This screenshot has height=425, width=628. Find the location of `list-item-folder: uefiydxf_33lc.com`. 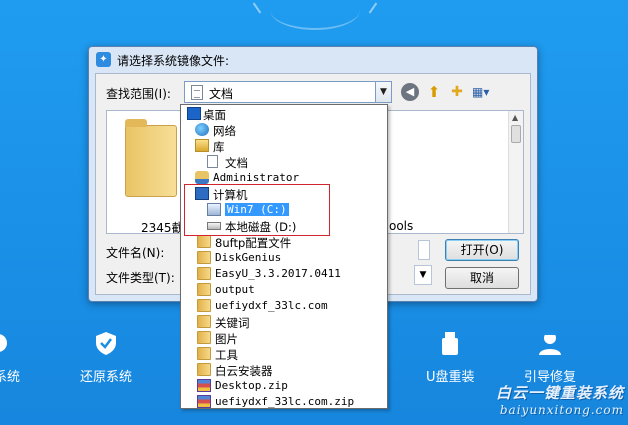

list-item-folder: uefiydxf_33lc.com is located at coordinates (284, 306).